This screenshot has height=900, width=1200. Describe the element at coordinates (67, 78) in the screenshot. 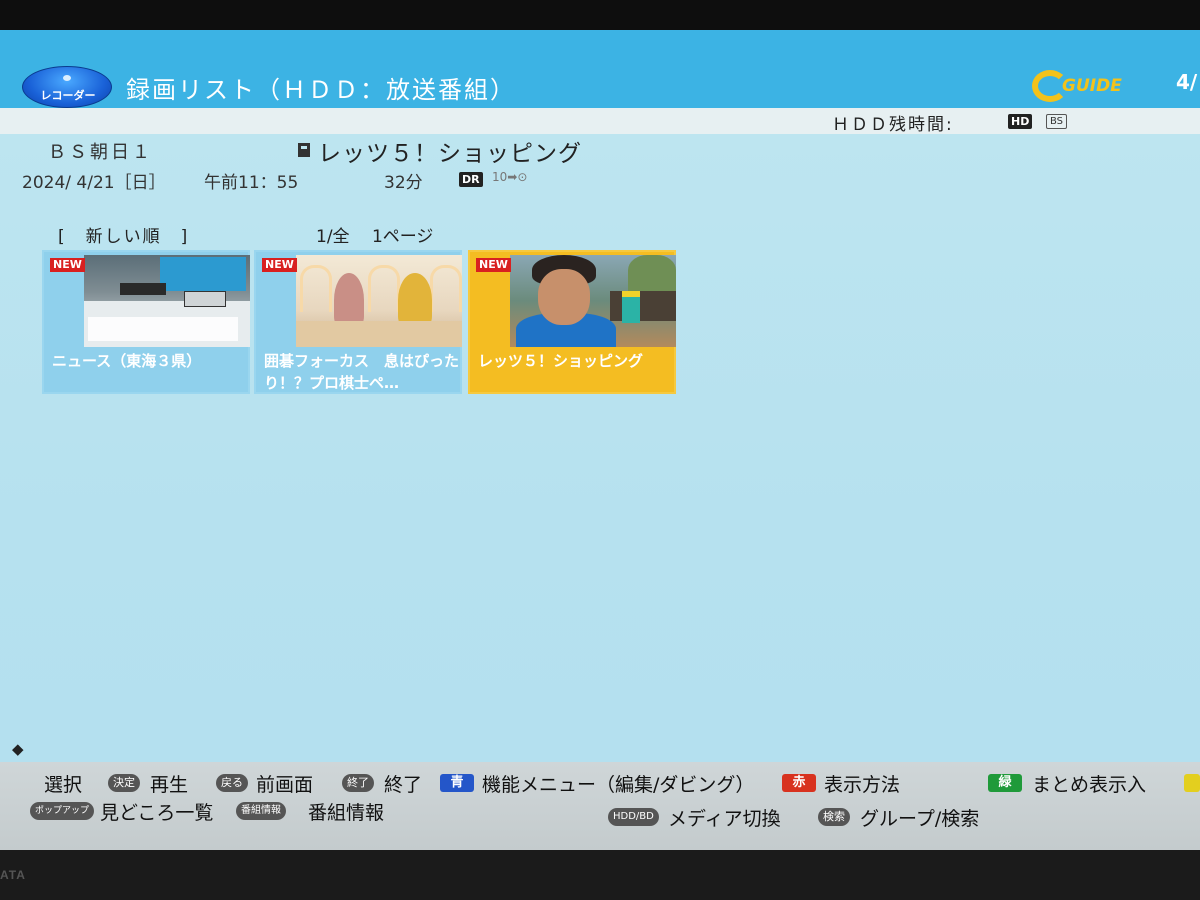

I see `disc-hole` at that location.